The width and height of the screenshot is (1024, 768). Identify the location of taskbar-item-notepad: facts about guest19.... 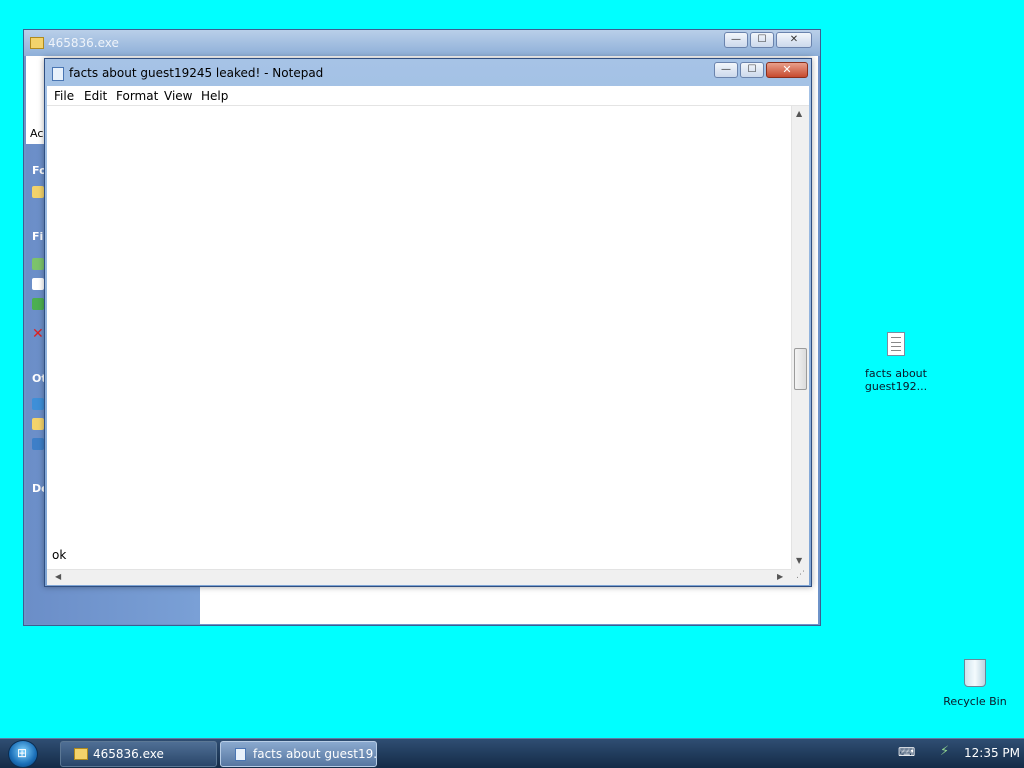
(298, 754).